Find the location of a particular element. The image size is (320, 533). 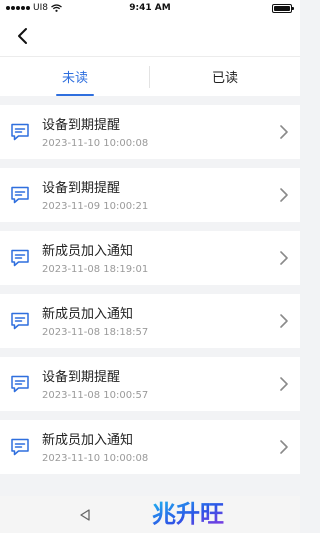

watermark-logo: 兆升旺 is located at coordinates (188, 514).